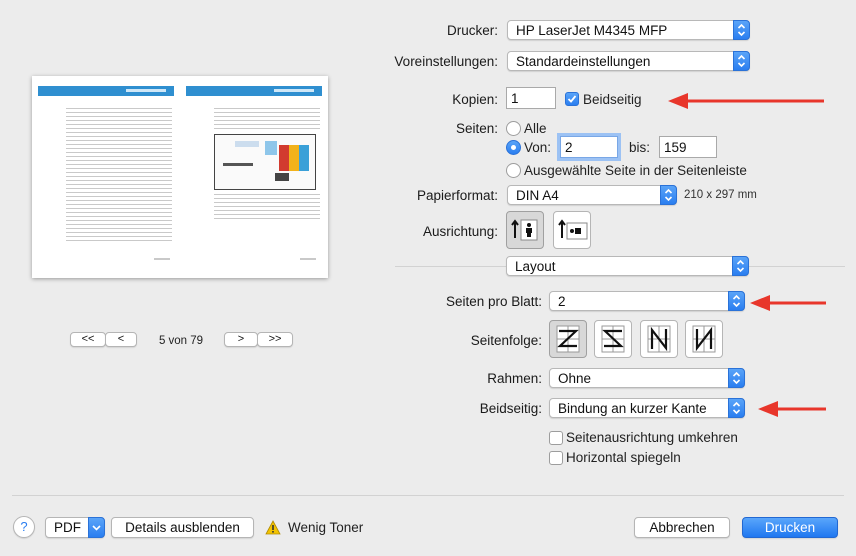 This screenshot has height=556, width=856. Describe the element at coordinates (446, 61) in the screenshot. I see `presets-label: Voreinstellungen:` at that location.